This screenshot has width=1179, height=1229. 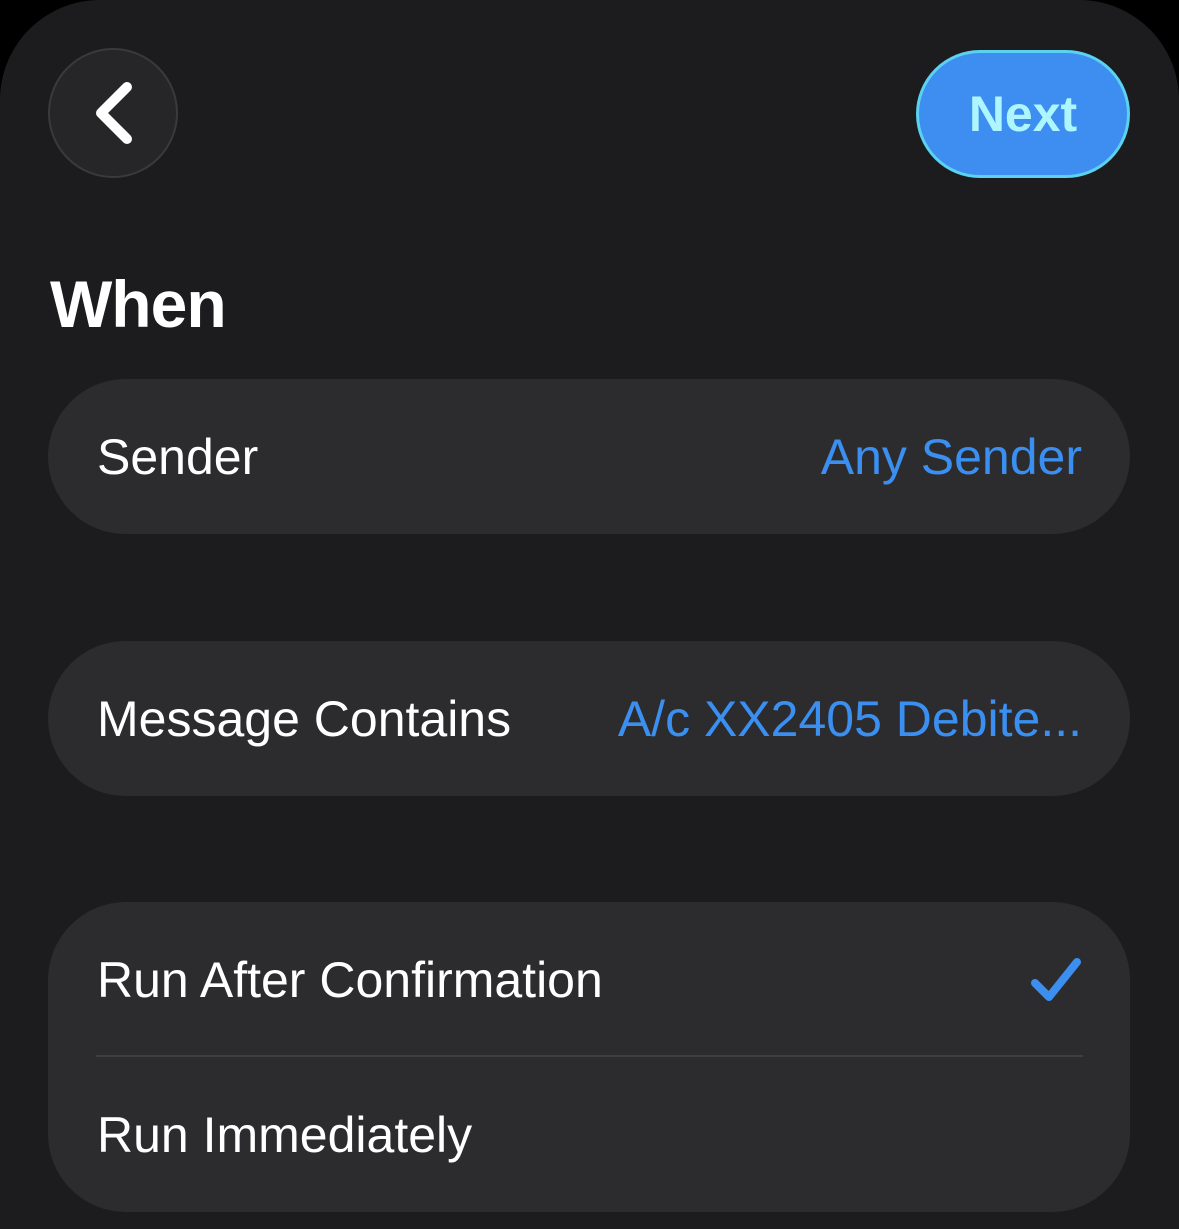 I want to click on chevron-left-icon, so click(x=113, y=113).